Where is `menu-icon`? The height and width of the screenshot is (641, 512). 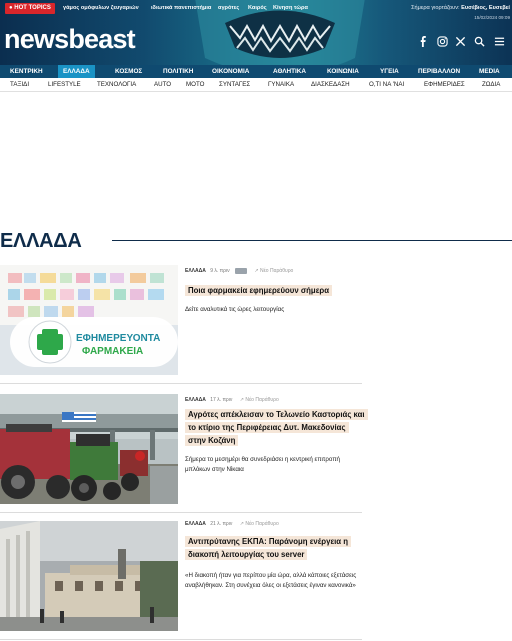 menu-icon is located at coordinates (499, 41).